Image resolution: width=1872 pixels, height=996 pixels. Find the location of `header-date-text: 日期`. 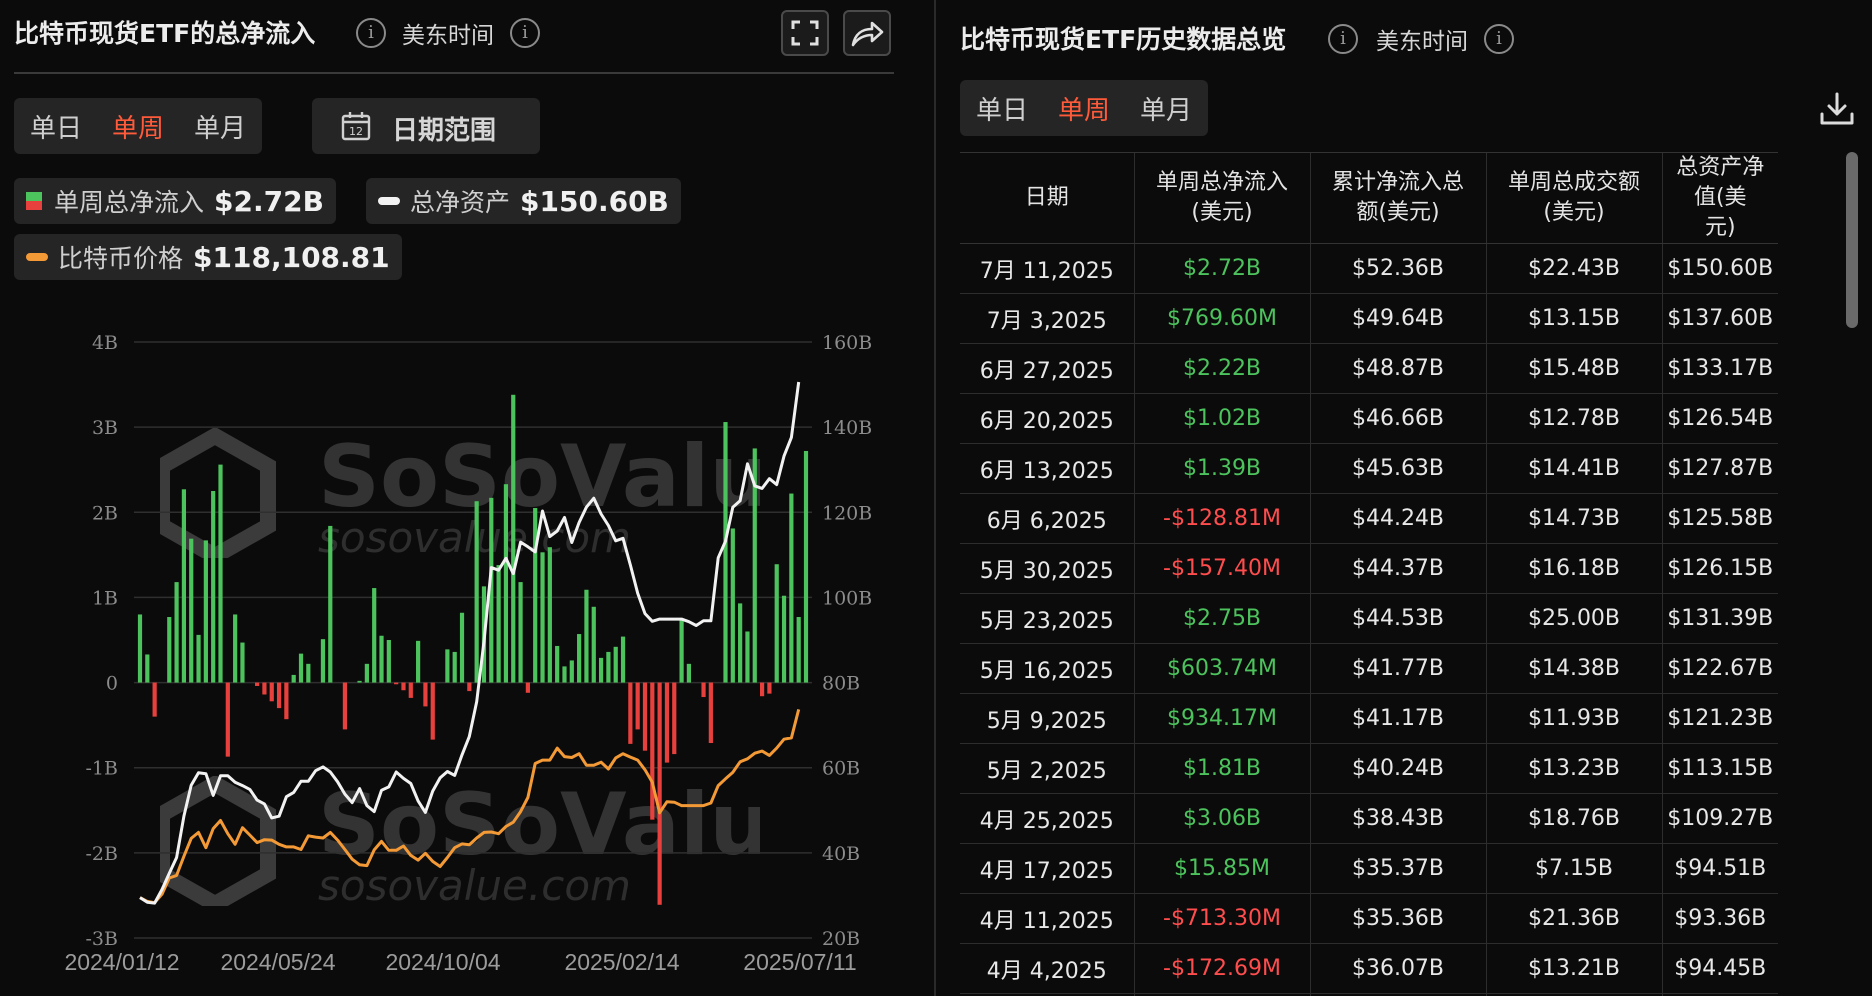

header-date-text: 日期 is located at coordinates (1046, 197).